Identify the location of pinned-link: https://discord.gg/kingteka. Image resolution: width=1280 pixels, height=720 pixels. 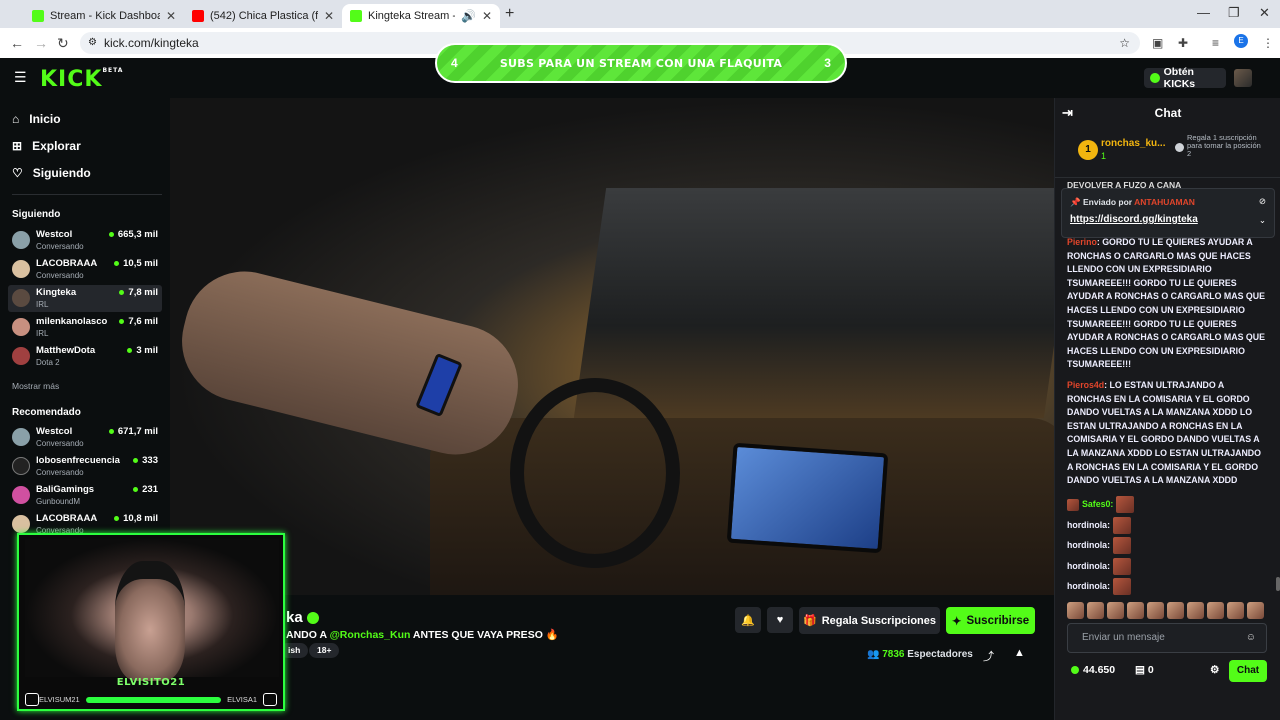
(1134, 219).